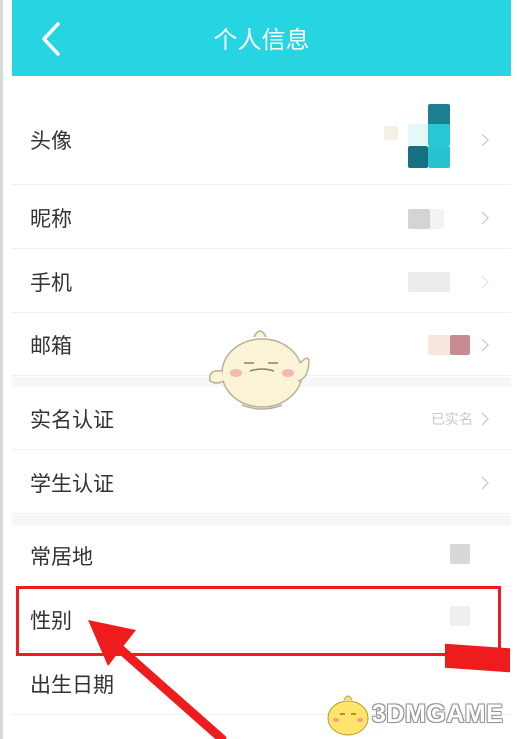  I want to click on watermark-text: 3DMGAME, so click(438, 714).